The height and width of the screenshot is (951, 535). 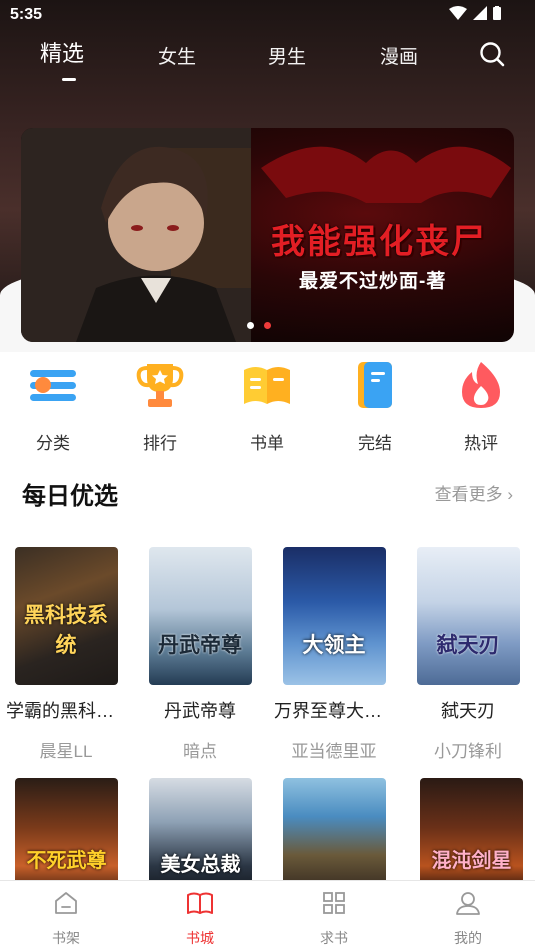 I want to click on quick-entry-row: 分类 排行 书单 完结 热评, so click(x=267, y=403).